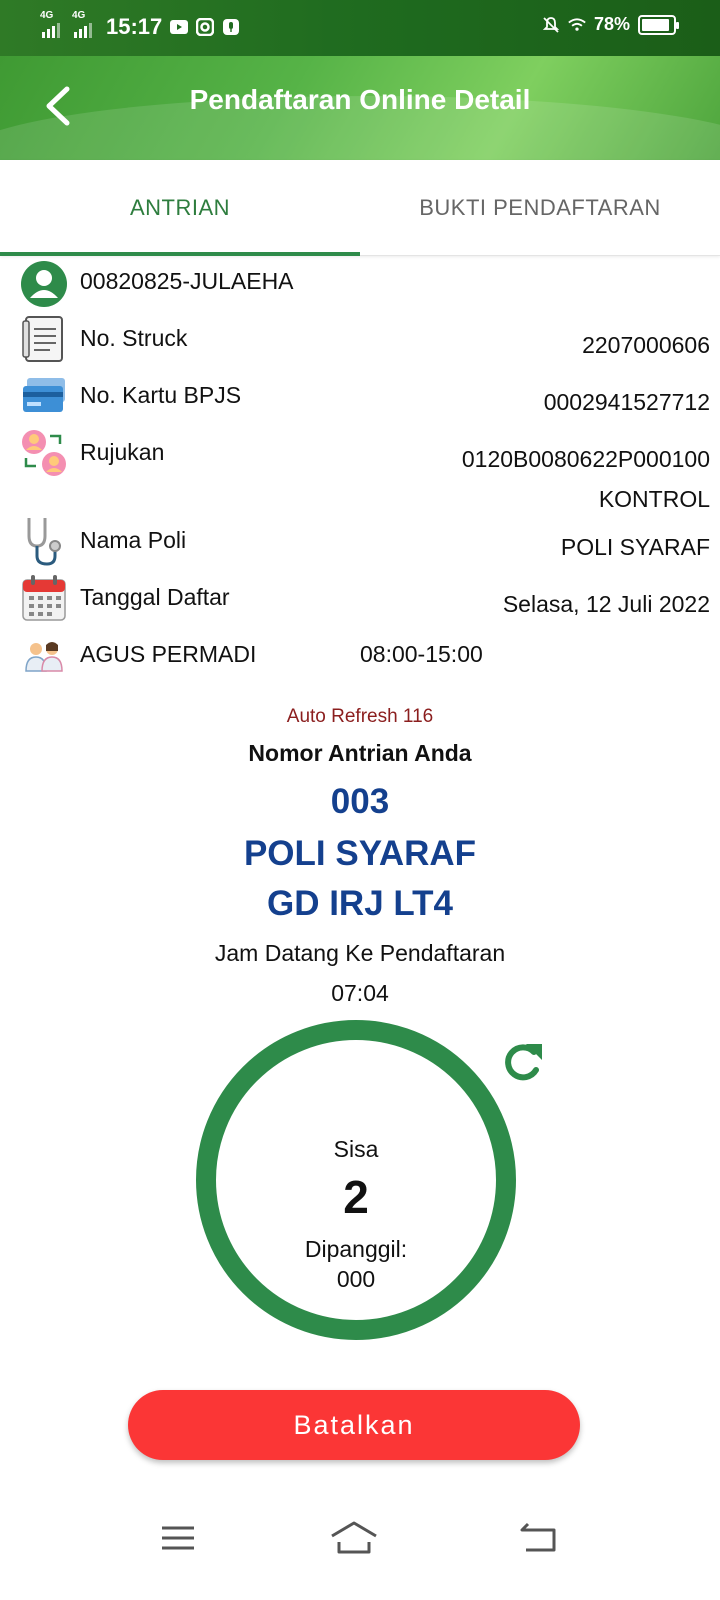 This screenshot has width=720, height=1600. What do you see at coordinates (360, 903) in the screenshot?
I see `queue-location: GD IRJ LT4` at bounding box center [360, 903].